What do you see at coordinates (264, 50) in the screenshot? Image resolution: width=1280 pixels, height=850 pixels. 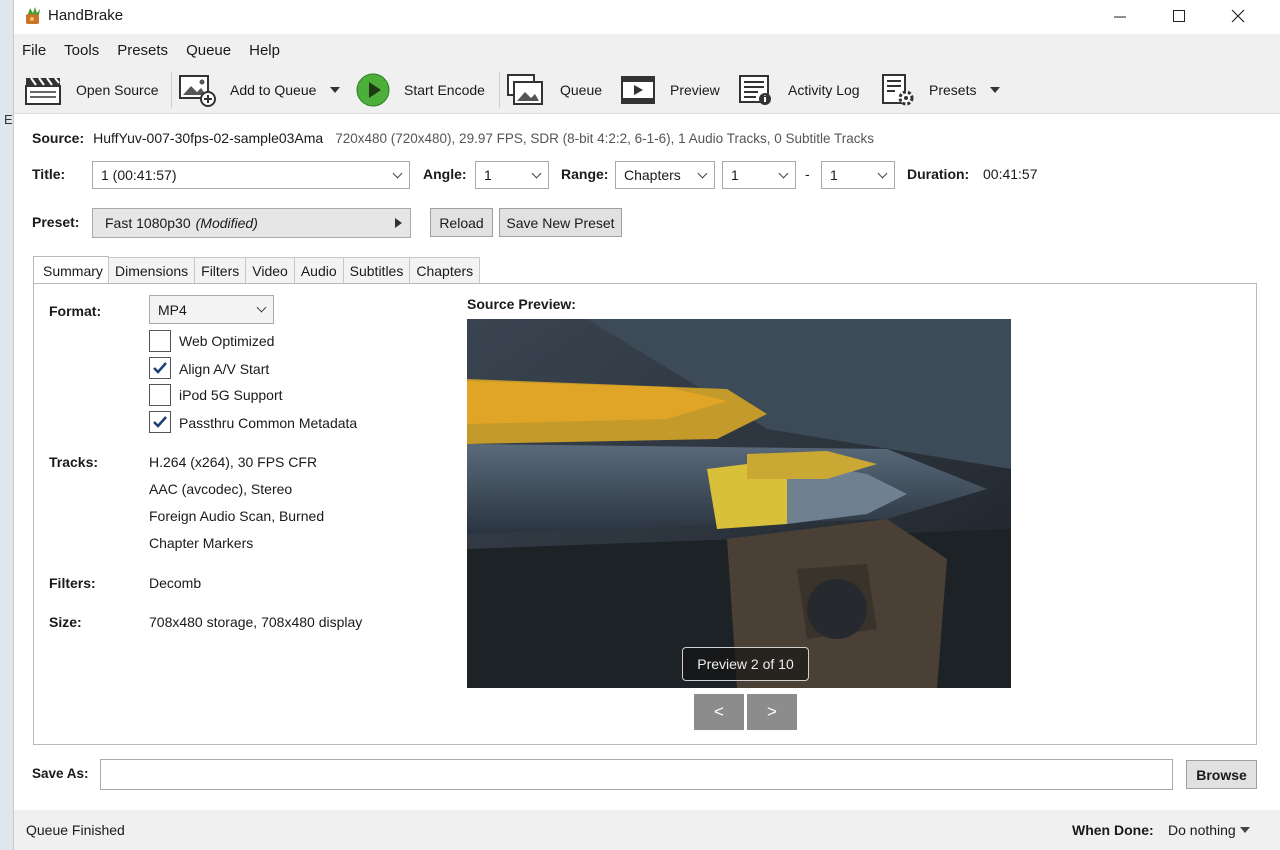 I see `menu-help: Help` at bounding box center [264, 50].